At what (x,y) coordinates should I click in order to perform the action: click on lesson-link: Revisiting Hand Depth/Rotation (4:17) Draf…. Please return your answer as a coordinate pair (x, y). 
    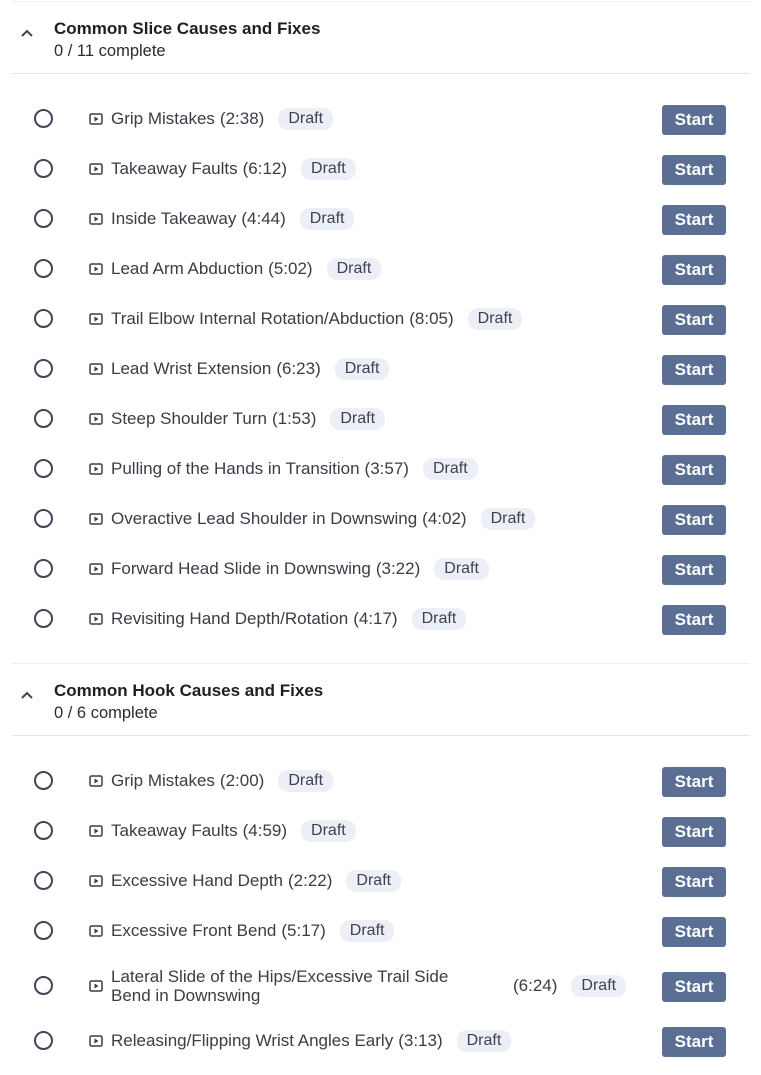
    Looking at the image, I should click on (289, 619).